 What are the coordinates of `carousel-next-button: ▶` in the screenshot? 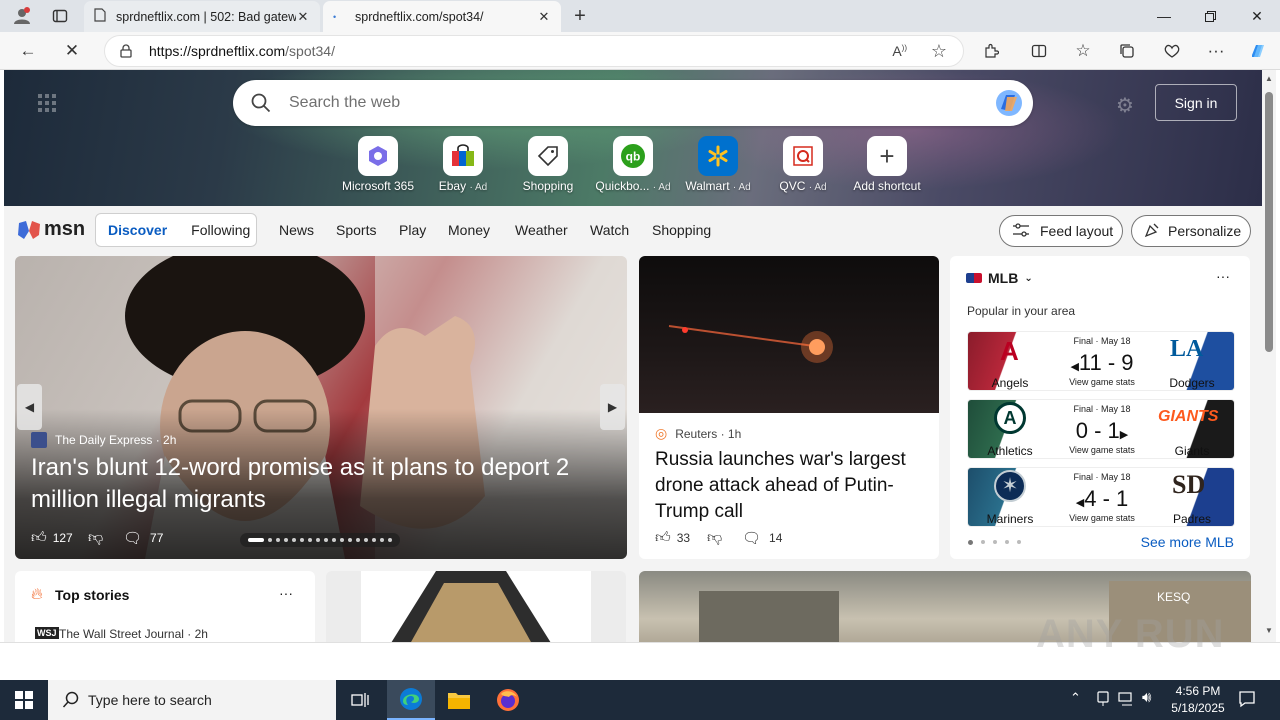 It's located at (612, 407).